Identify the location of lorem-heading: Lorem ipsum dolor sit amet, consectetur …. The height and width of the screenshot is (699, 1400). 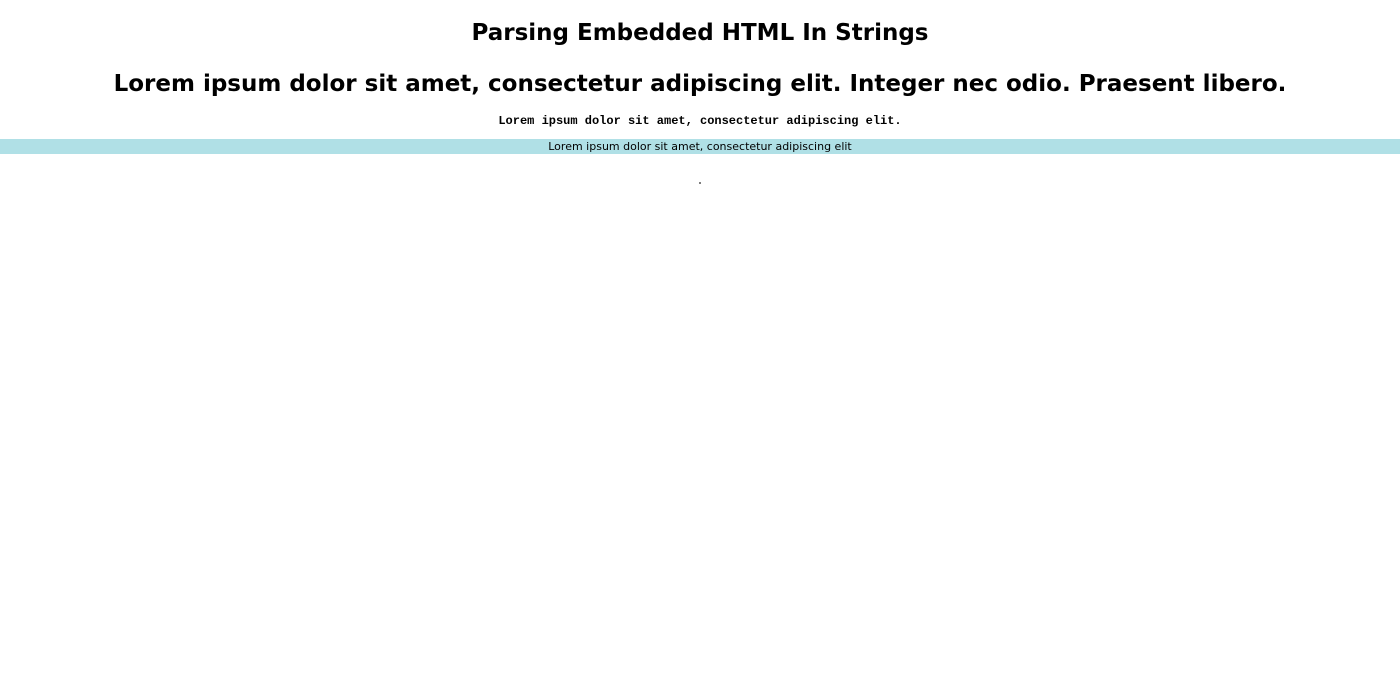
(700, 84).